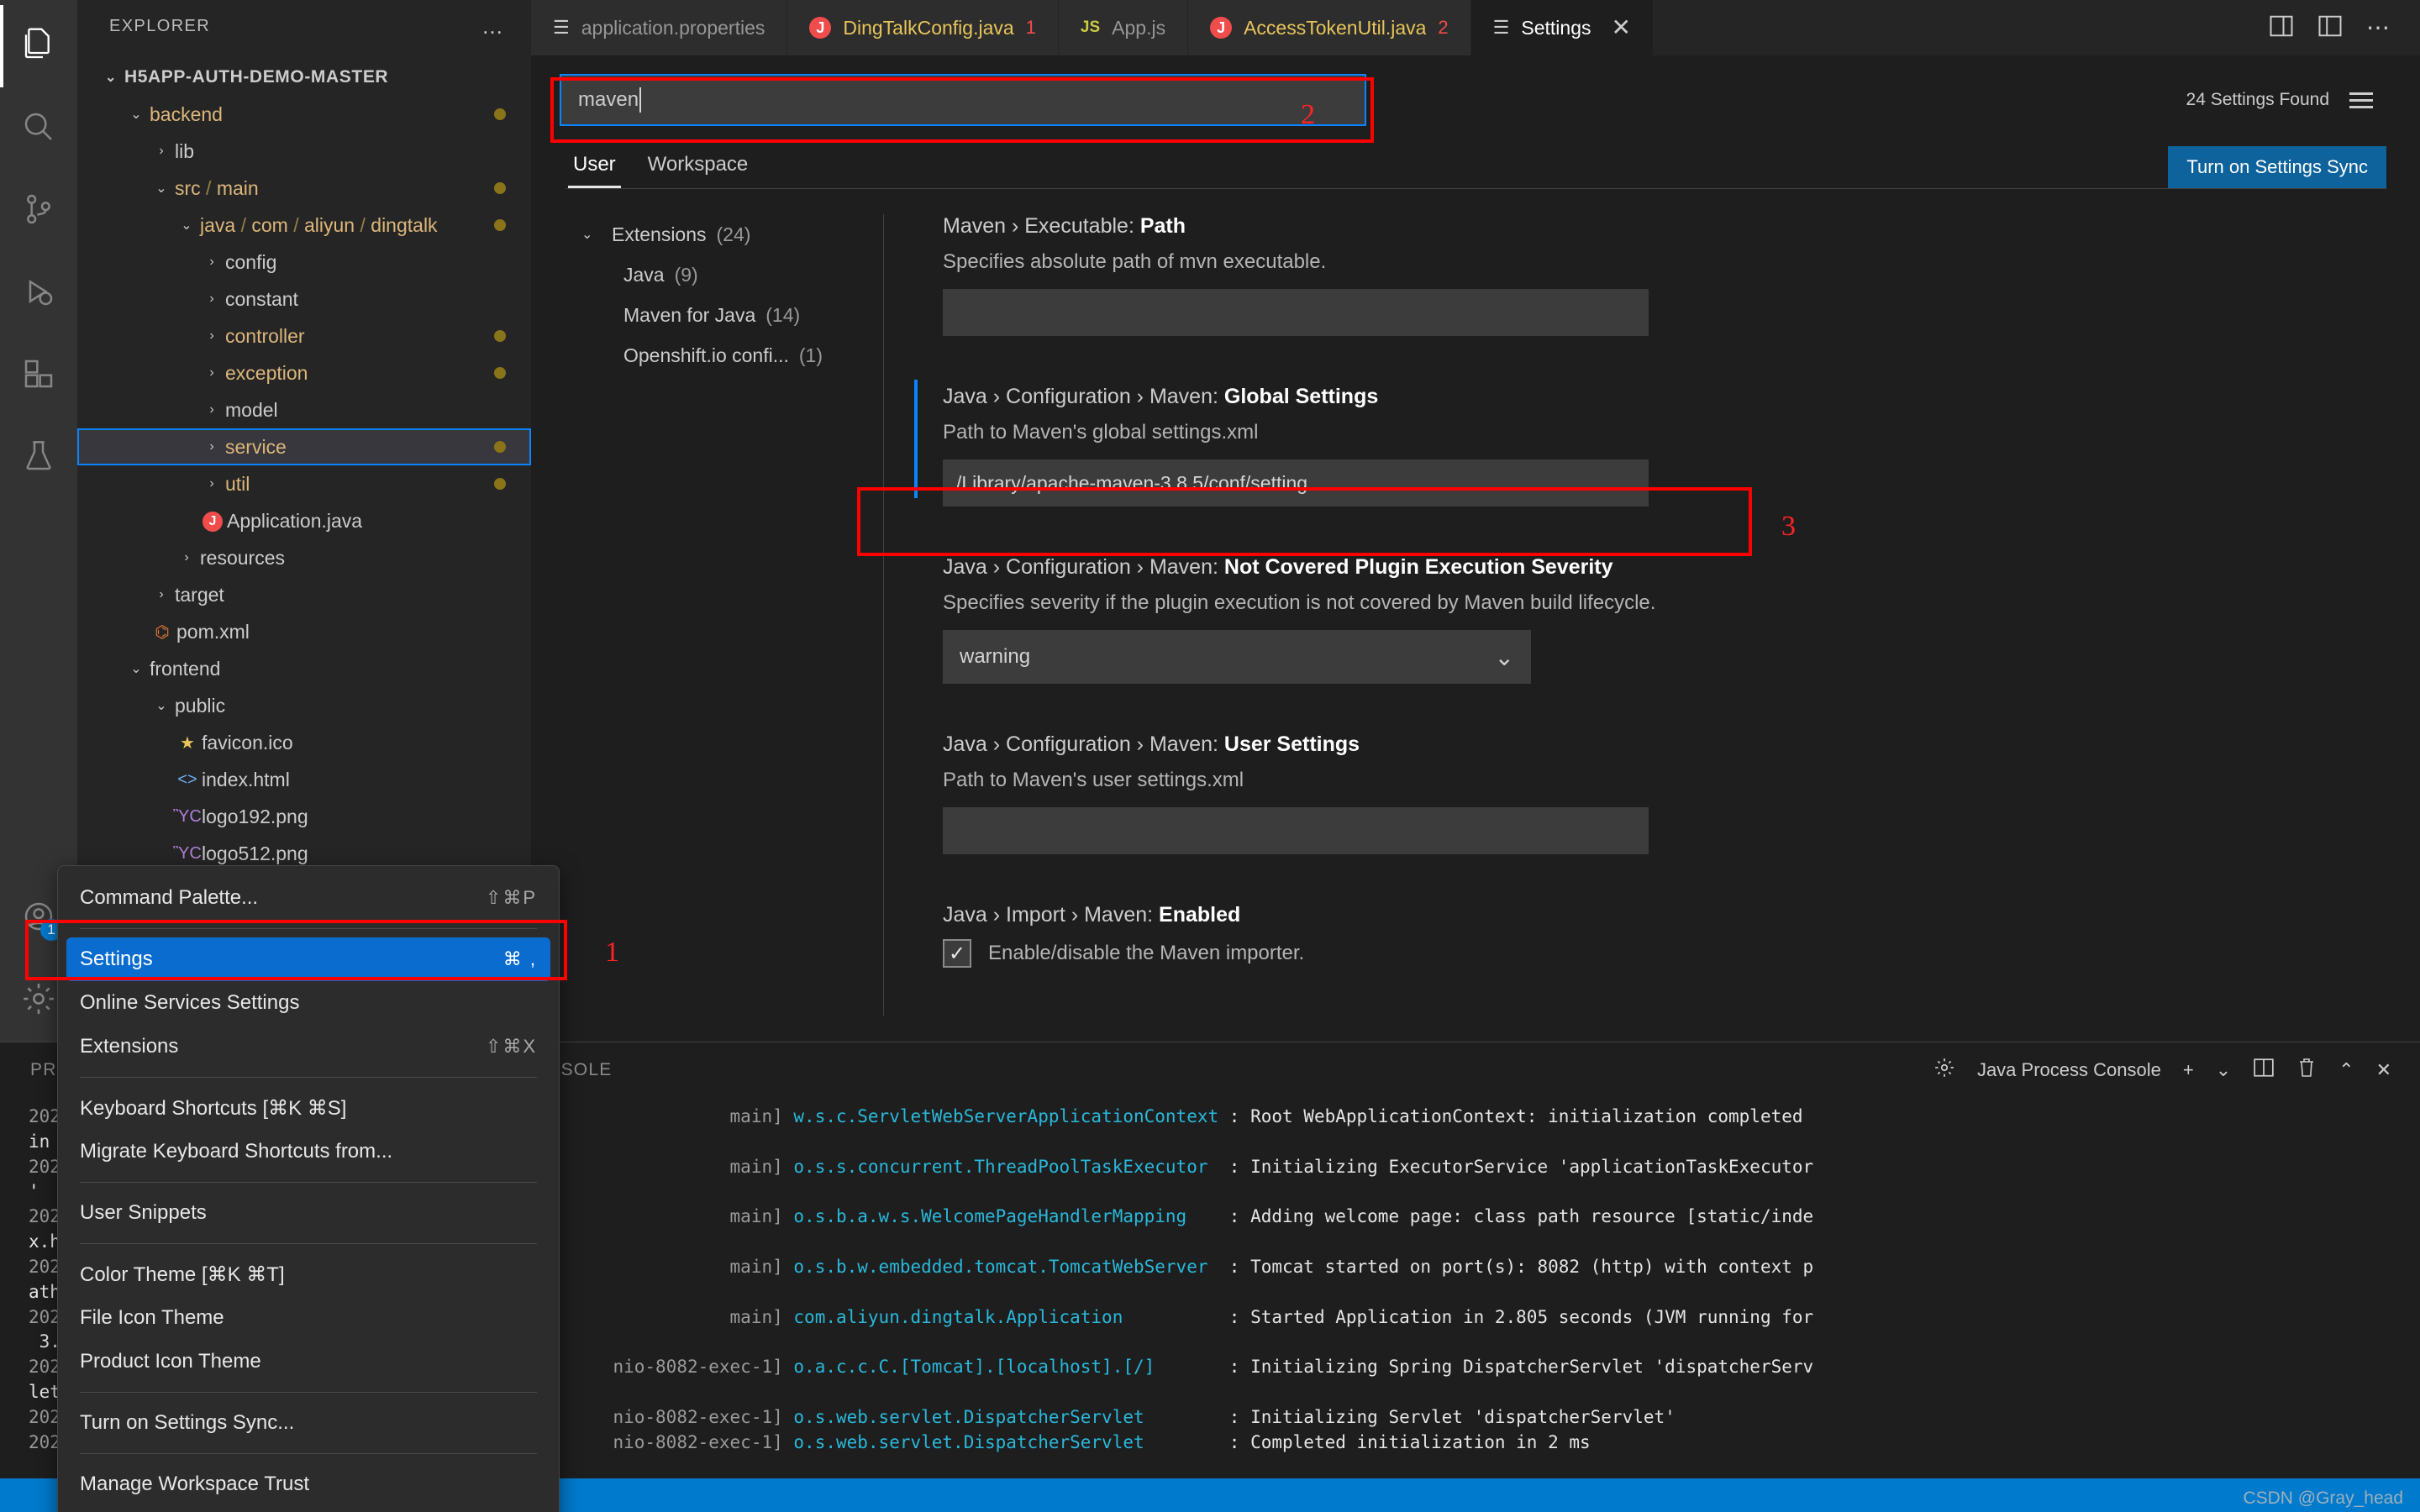  What do you see at coordinates (2306, 1070) in the screenshot?
I see `kill-terminal-icon` at bounding box center [2306, 1070].